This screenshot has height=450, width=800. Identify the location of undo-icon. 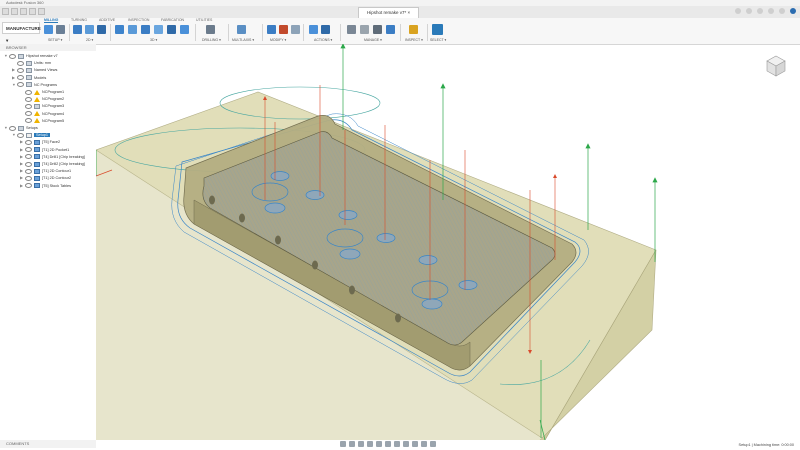
(32, 11).